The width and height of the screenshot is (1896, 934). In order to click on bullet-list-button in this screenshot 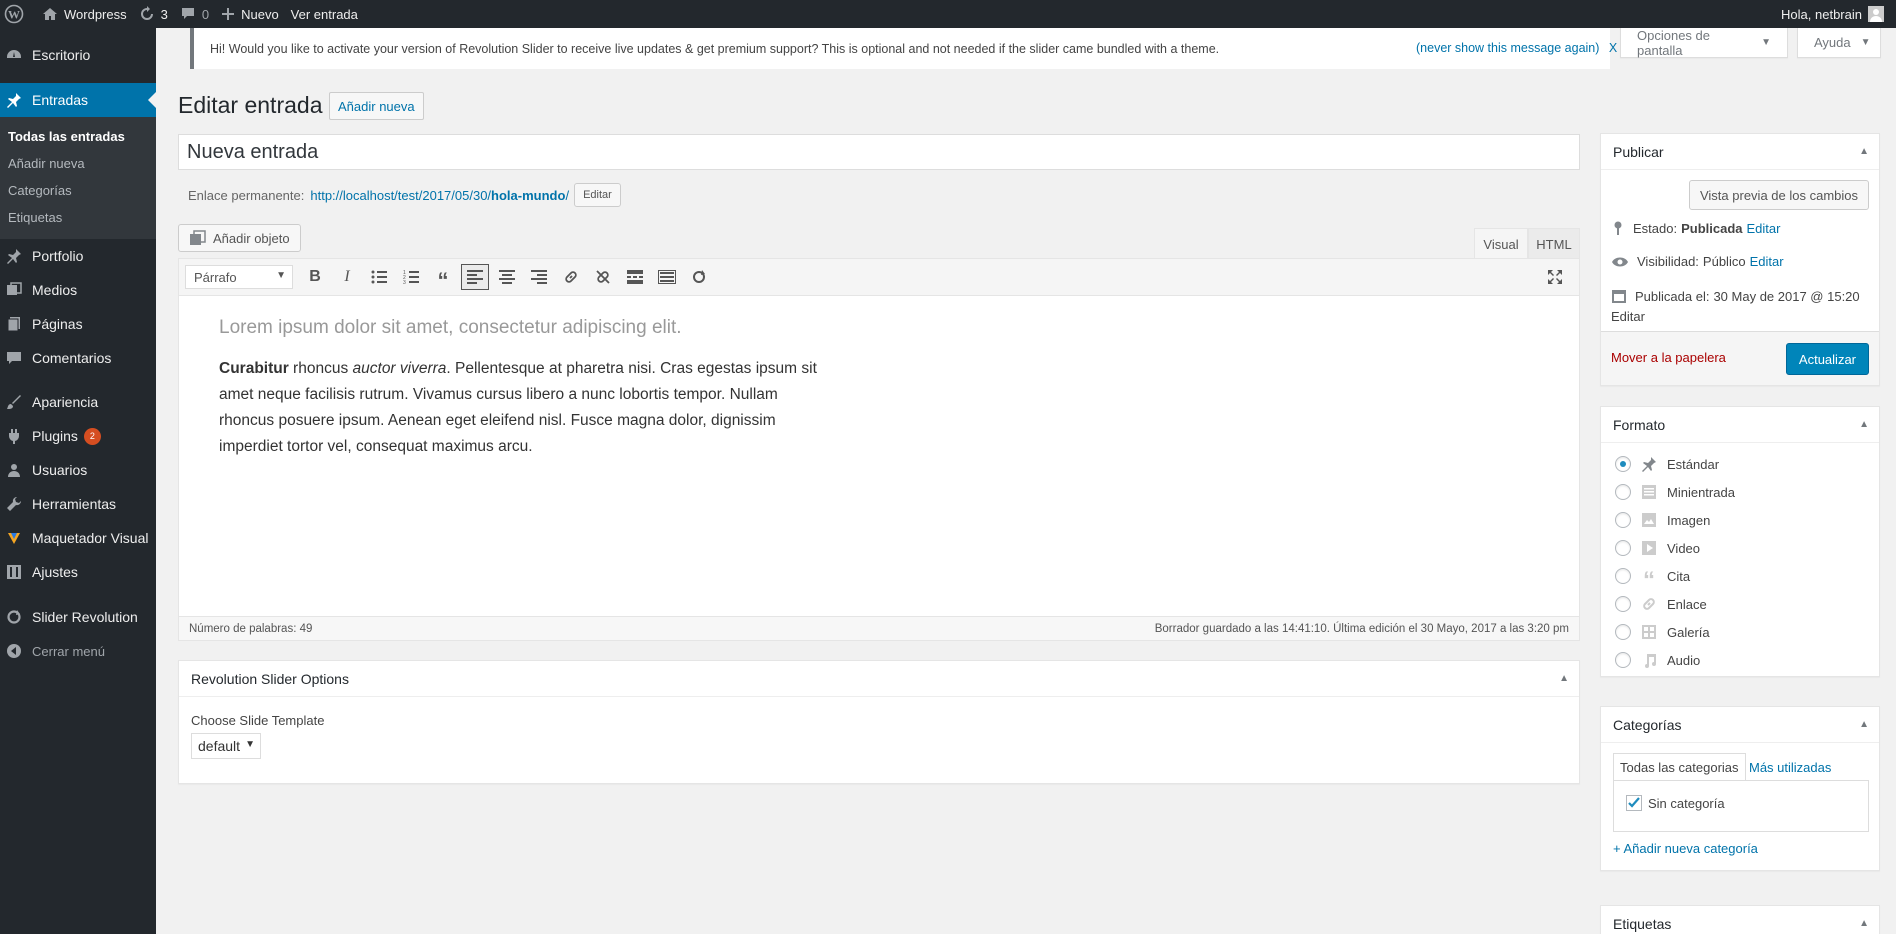, I will do `click(379, 277)`.